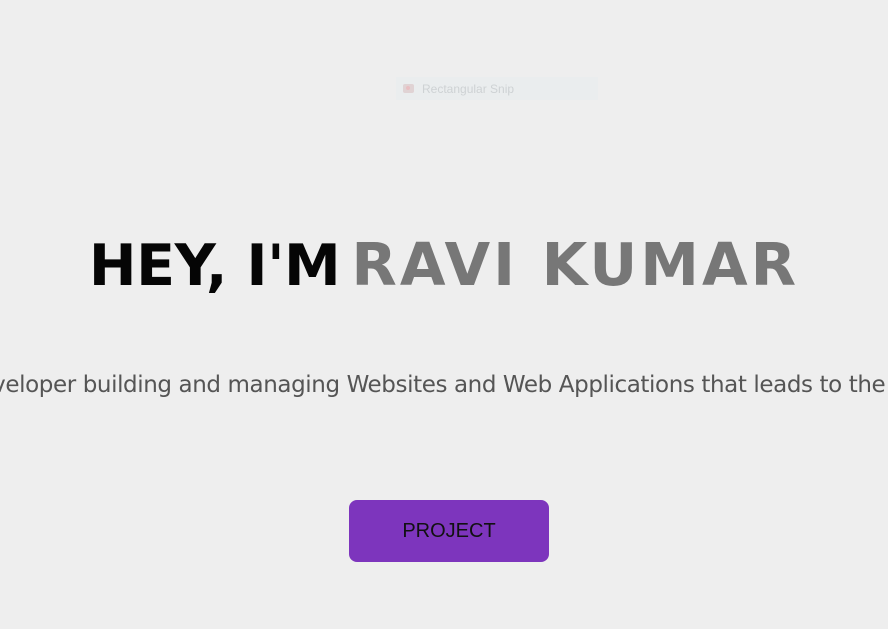 This screenshot has height=629, width=888. Describe the element at coordinates (575, 264) in the screenshot. I see `hero-name: RAVI KUMAR` at that location.